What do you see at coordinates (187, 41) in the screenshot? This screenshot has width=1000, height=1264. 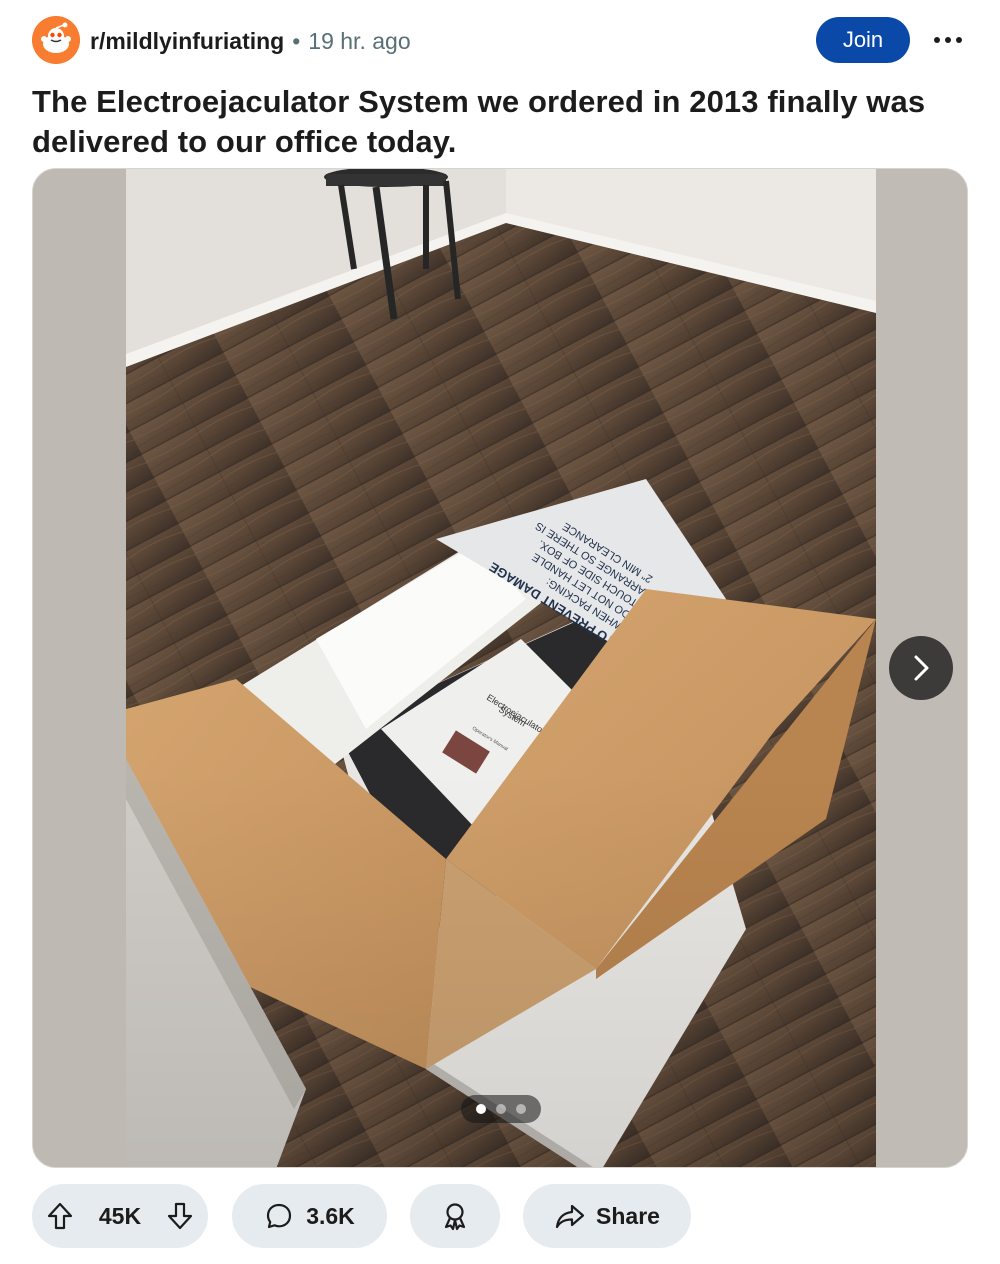 I see `subreddit-name: r/mildlyinfuriating` at bounding box center [187, 41].